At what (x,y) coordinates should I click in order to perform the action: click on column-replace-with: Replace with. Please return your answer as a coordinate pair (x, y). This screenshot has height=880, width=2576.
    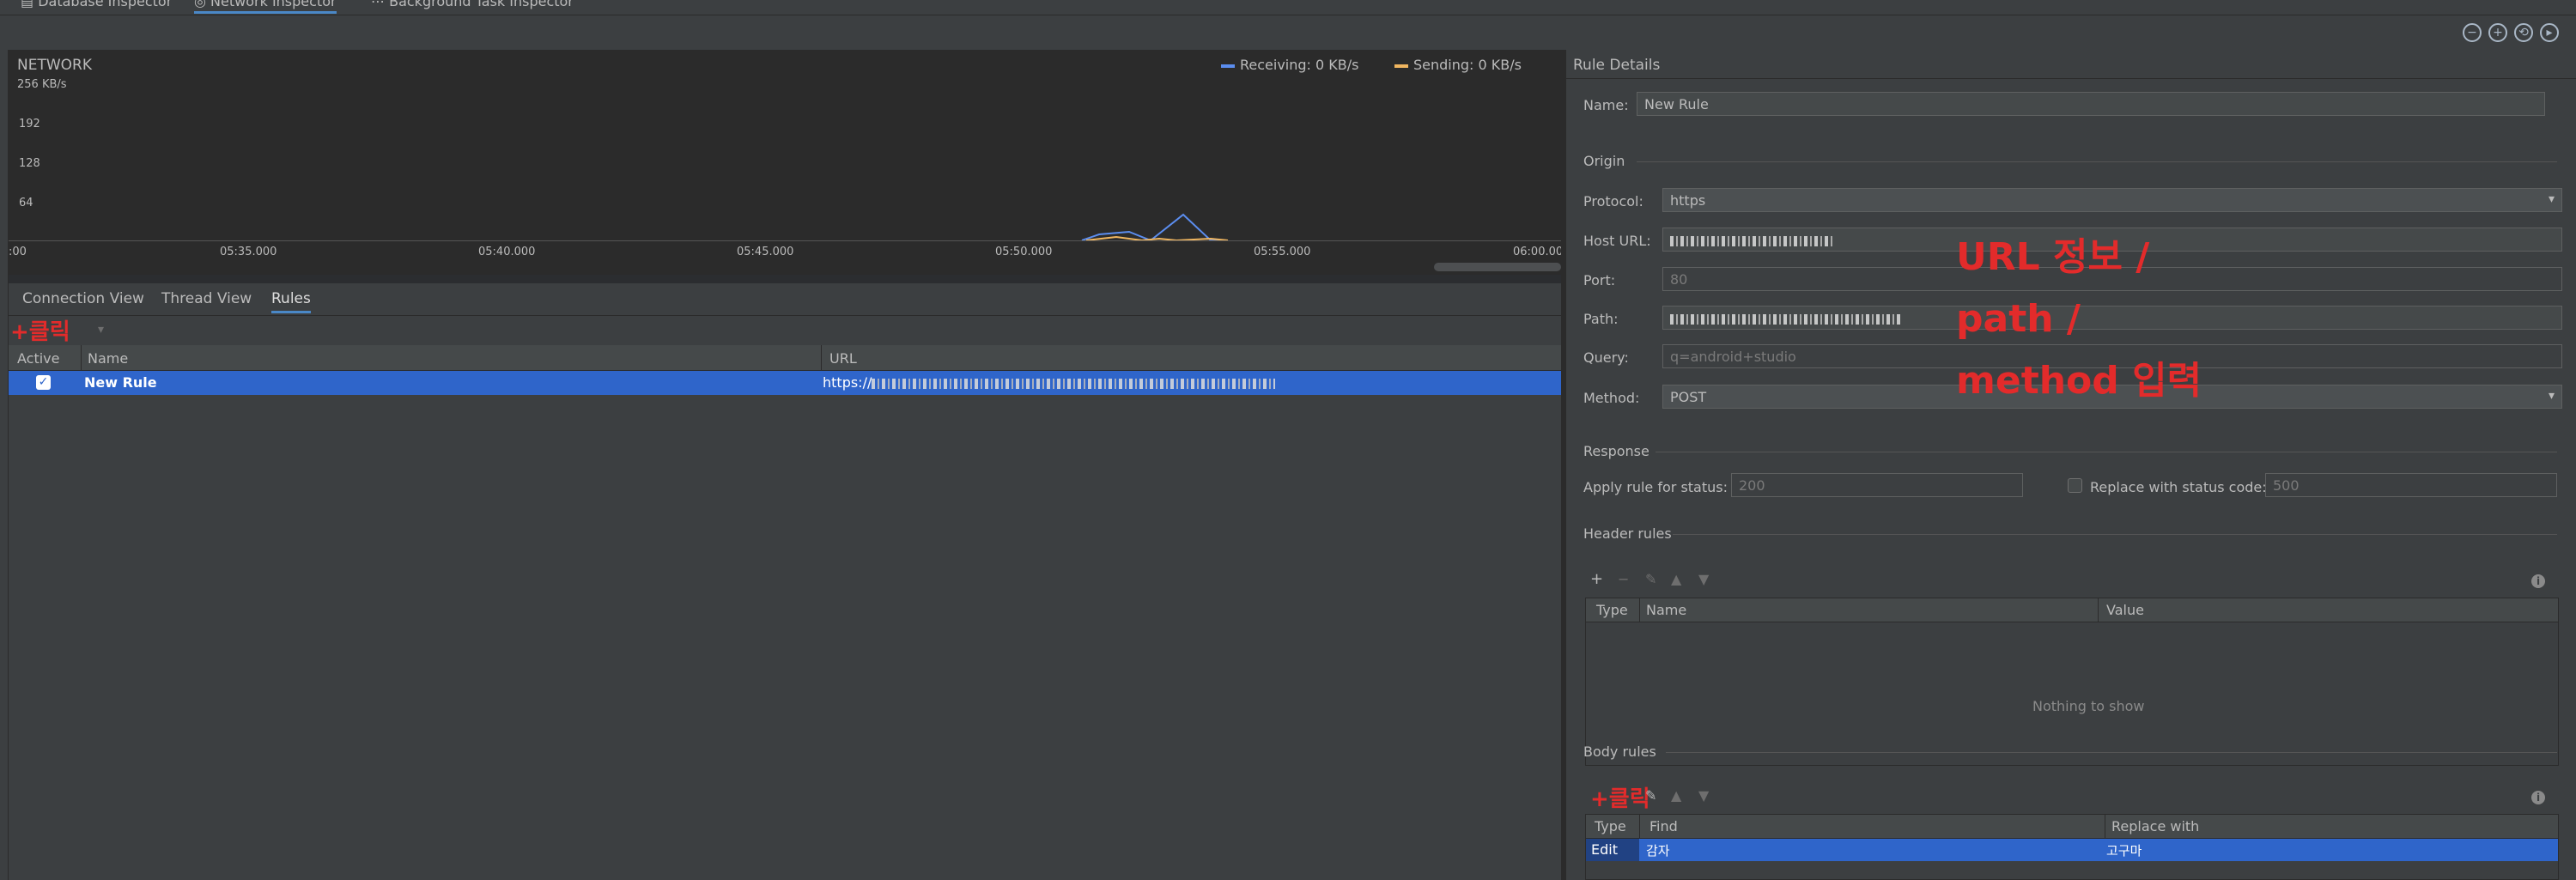
    Looking at the image, I should click on (2155, 826).